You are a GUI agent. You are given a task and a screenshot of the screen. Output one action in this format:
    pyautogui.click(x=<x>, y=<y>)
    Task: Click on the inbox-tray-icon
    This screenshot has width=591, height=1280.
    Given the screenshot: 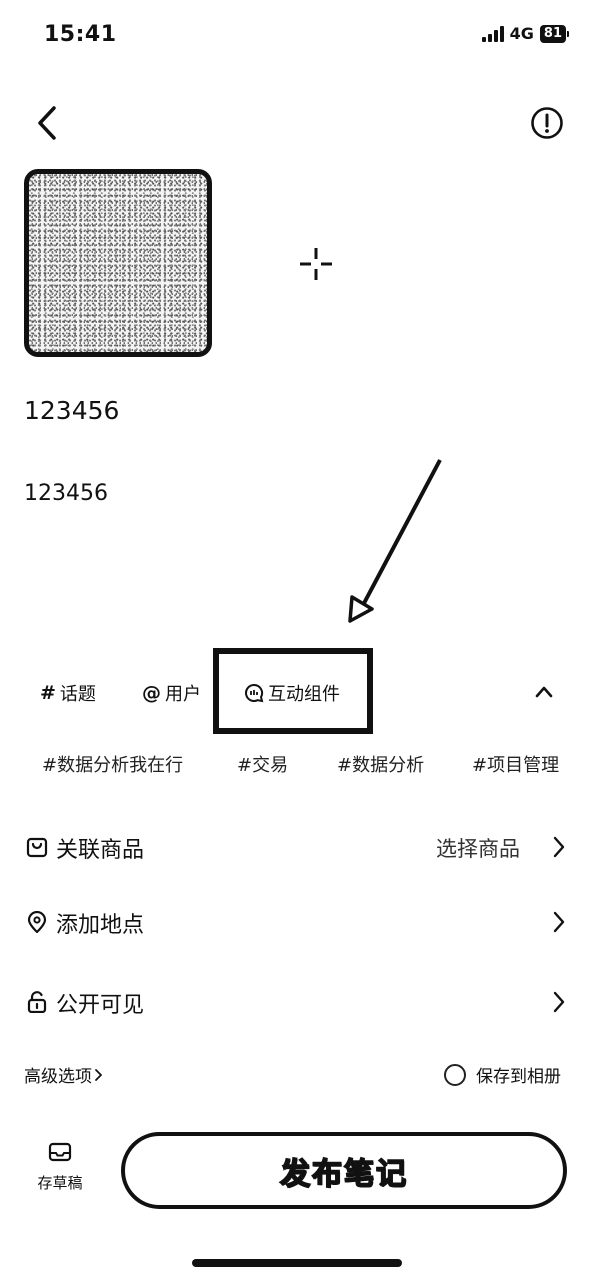 What is the action you would take?
    pyautogui.click(x=60, y=1152)
    